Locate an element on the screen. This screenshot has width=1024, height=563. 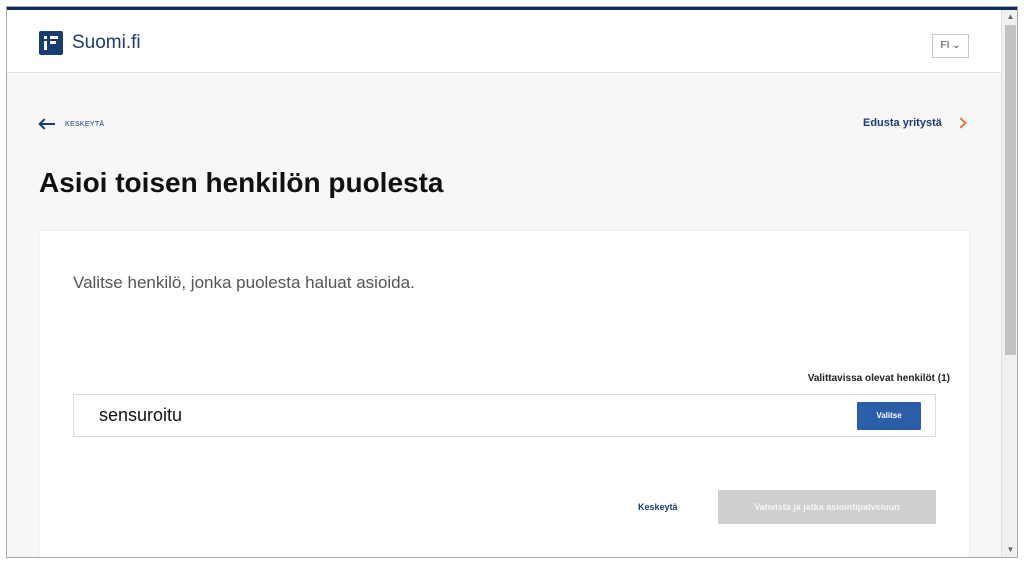
person-list-item: sensuroitu Valitse is located at coordinates (504, 415).